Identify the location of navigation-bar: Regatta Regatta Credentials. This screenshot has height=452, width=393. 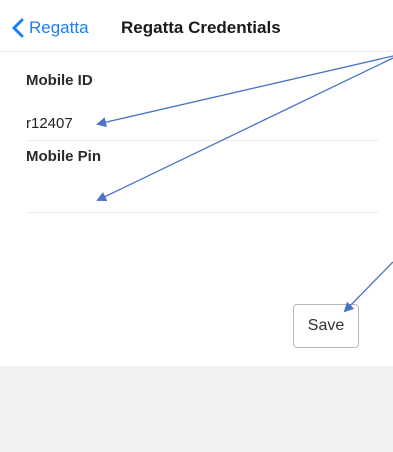
(196, 26).